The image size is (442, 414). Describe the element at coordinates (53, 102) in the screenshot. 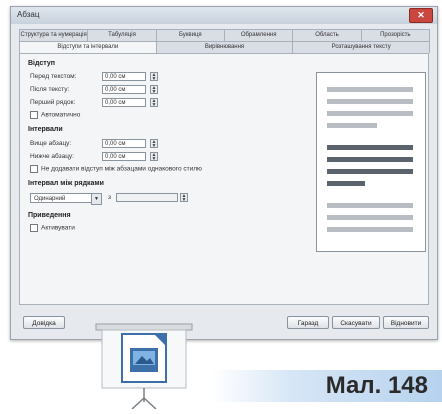

I see `first-line-label: Перший рядок:` at that location.